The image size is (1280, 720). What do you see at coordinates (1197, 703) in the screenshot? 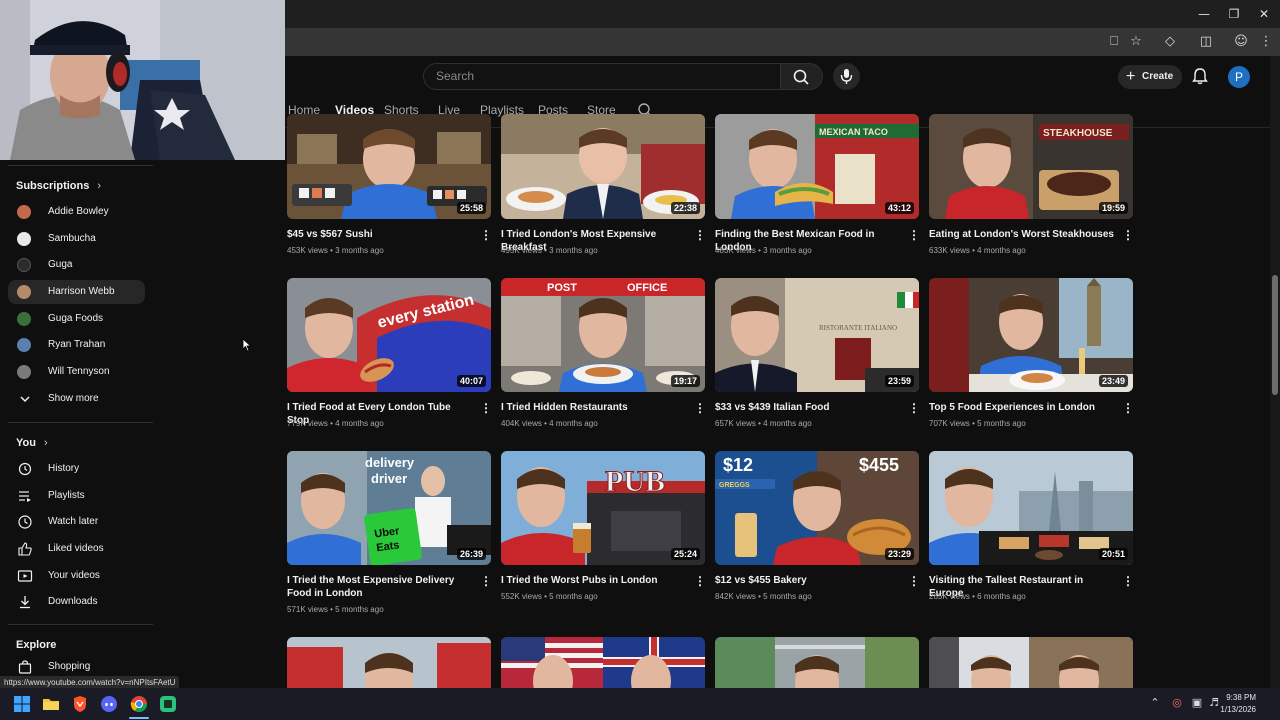
I see `network-icon: ▣` at bounding box center [1197, 703].